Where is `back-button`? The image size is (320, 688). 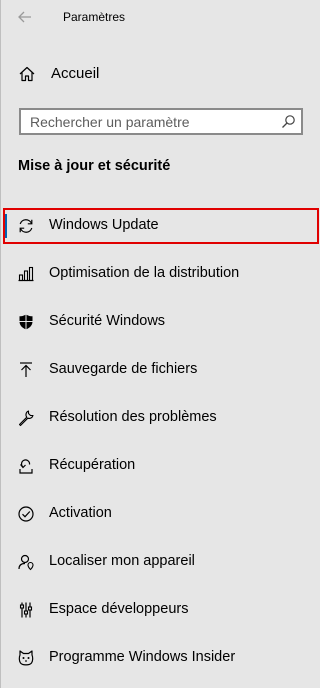 back-button is located at coordinates (25, 17).